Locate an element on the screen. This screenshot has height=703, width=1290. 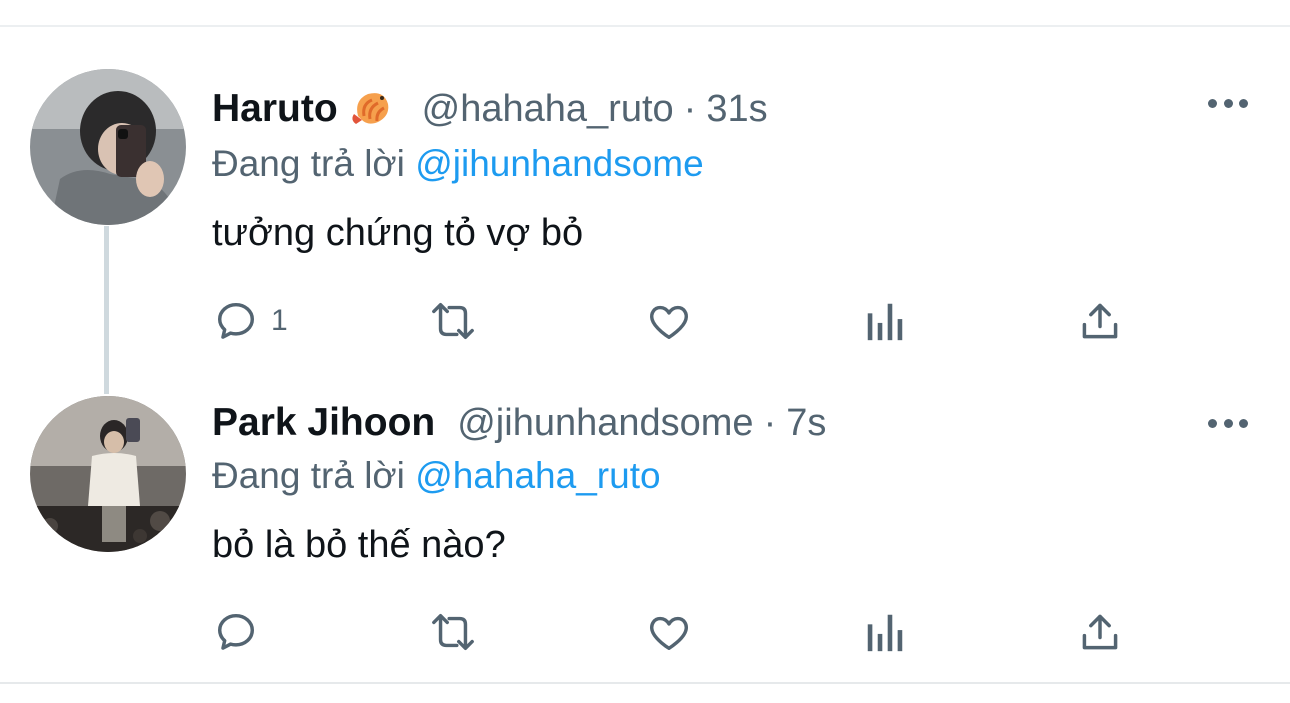
top-divider is located at coordinates (645, 26).